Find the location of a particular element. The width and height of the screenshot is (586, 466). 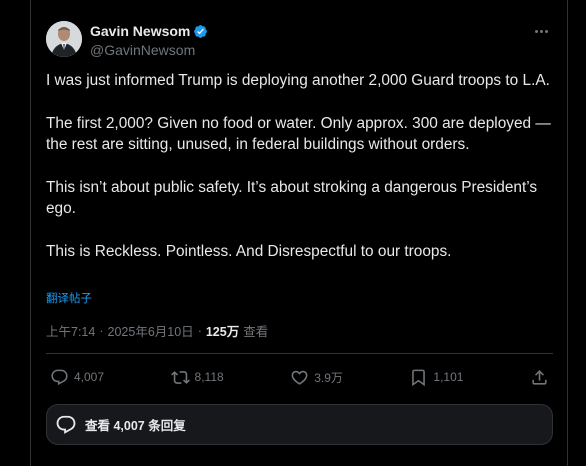

post-date: 2025年6月10日 is located at coordinates (151, 330).